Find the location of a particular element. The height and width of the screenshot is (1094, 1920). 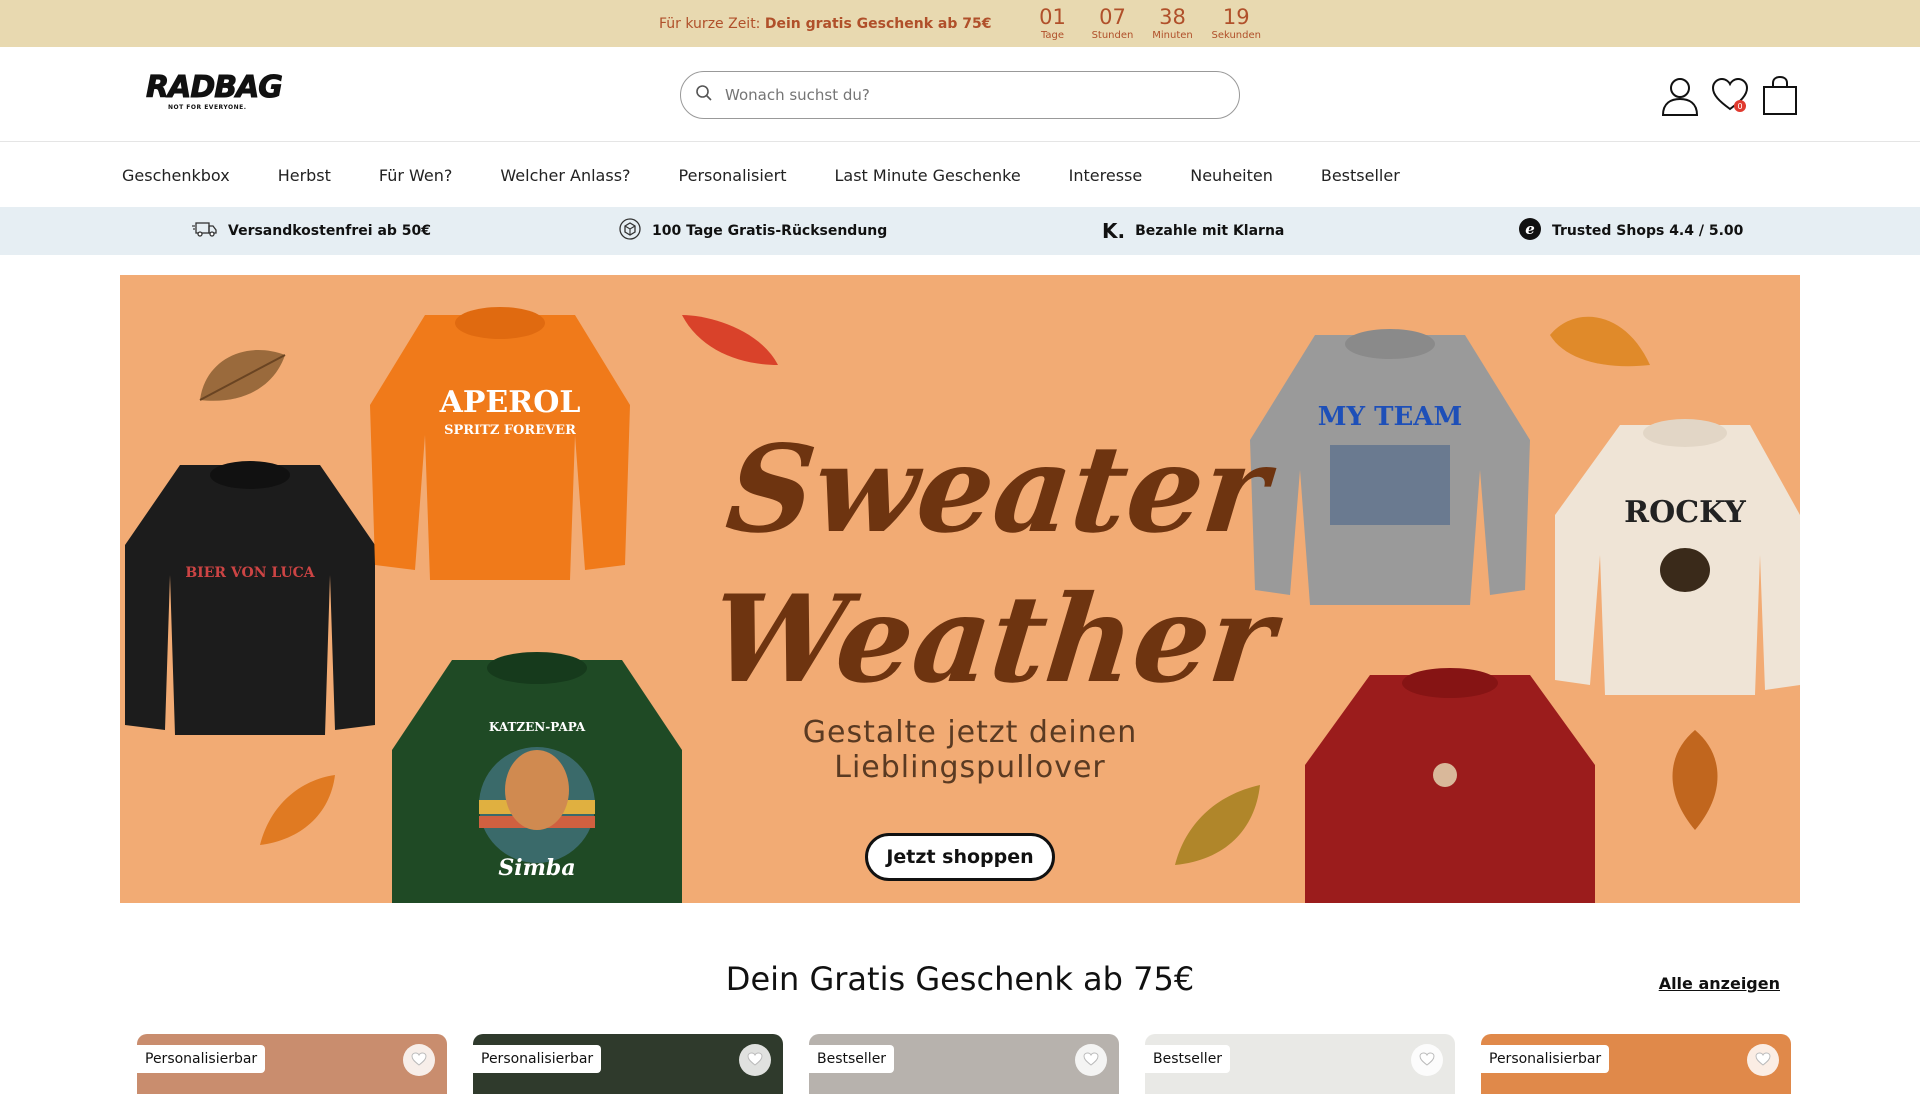

wishlist-button: 0 is located at coordinates (1730, 96).